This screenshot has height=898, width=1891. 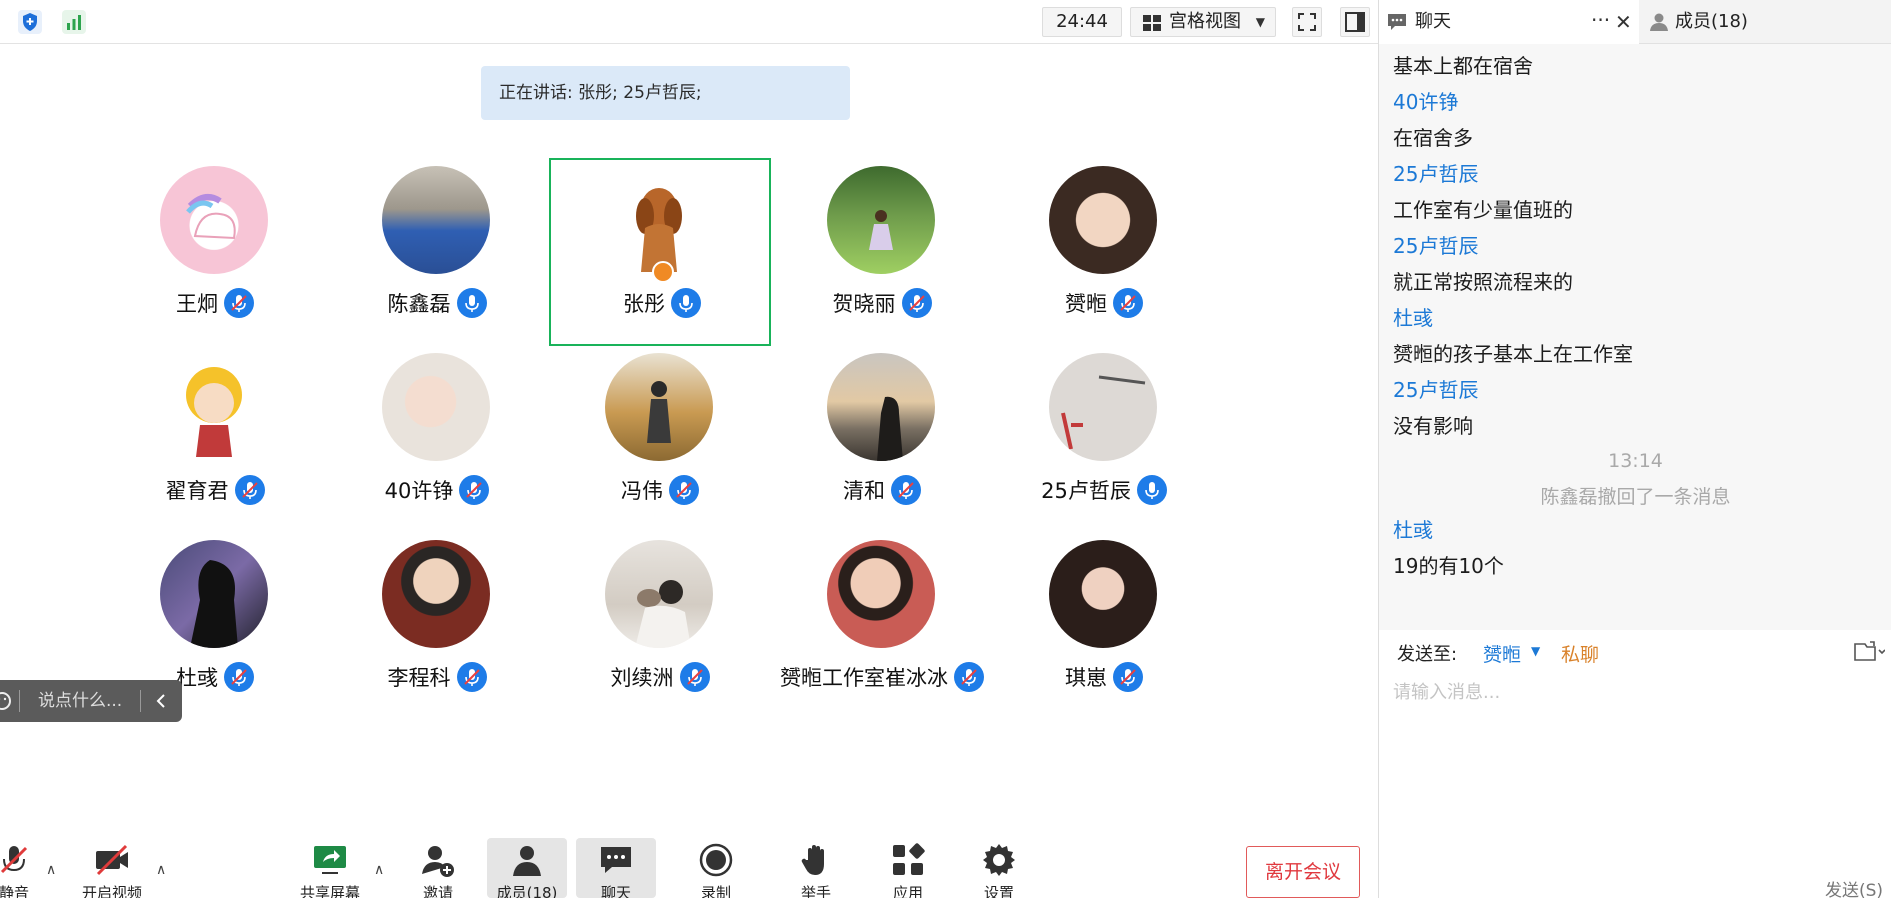 I want to click on signal-strength-icon, so click(x=74, y=22).